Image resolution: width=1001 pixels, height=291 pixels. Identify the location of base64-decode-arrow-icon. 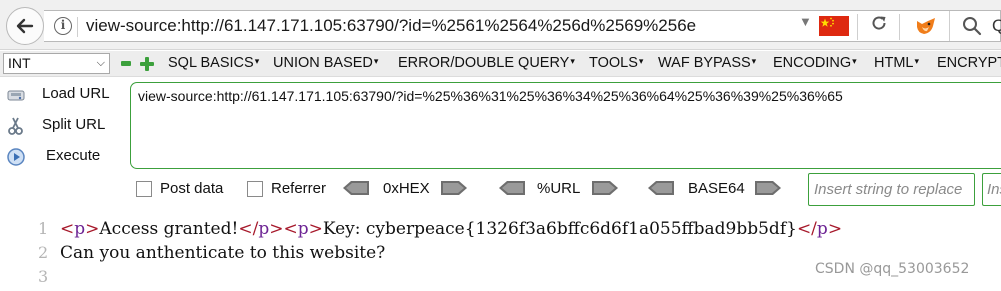
(661, 190).